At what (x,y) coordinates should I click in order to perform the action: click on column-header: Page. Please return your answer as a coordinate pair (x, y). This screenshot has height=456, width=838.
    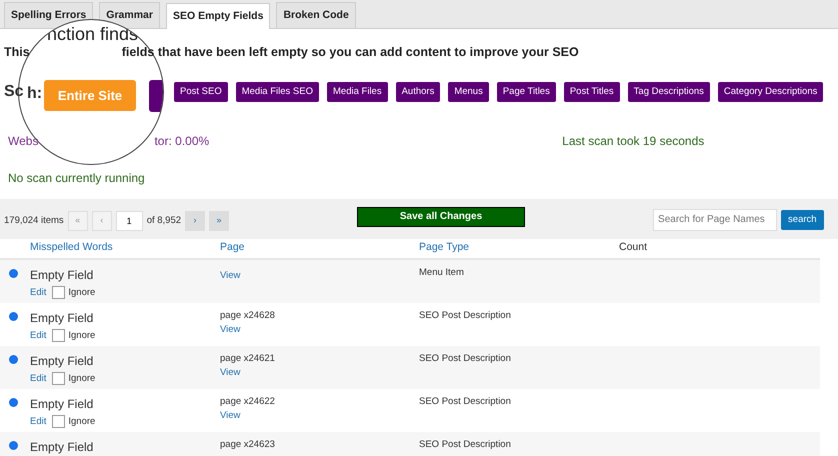
    Looking at the image, I should click on (232, 247).